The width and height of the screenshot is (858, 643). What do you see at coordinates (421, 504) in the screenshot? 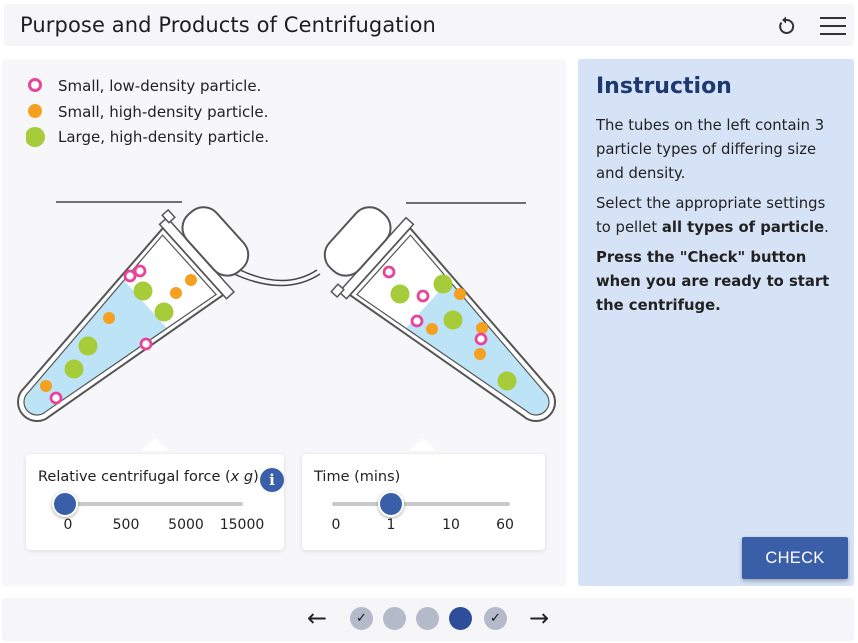
I see `time-slider-track` at bounding box center [421, 504].